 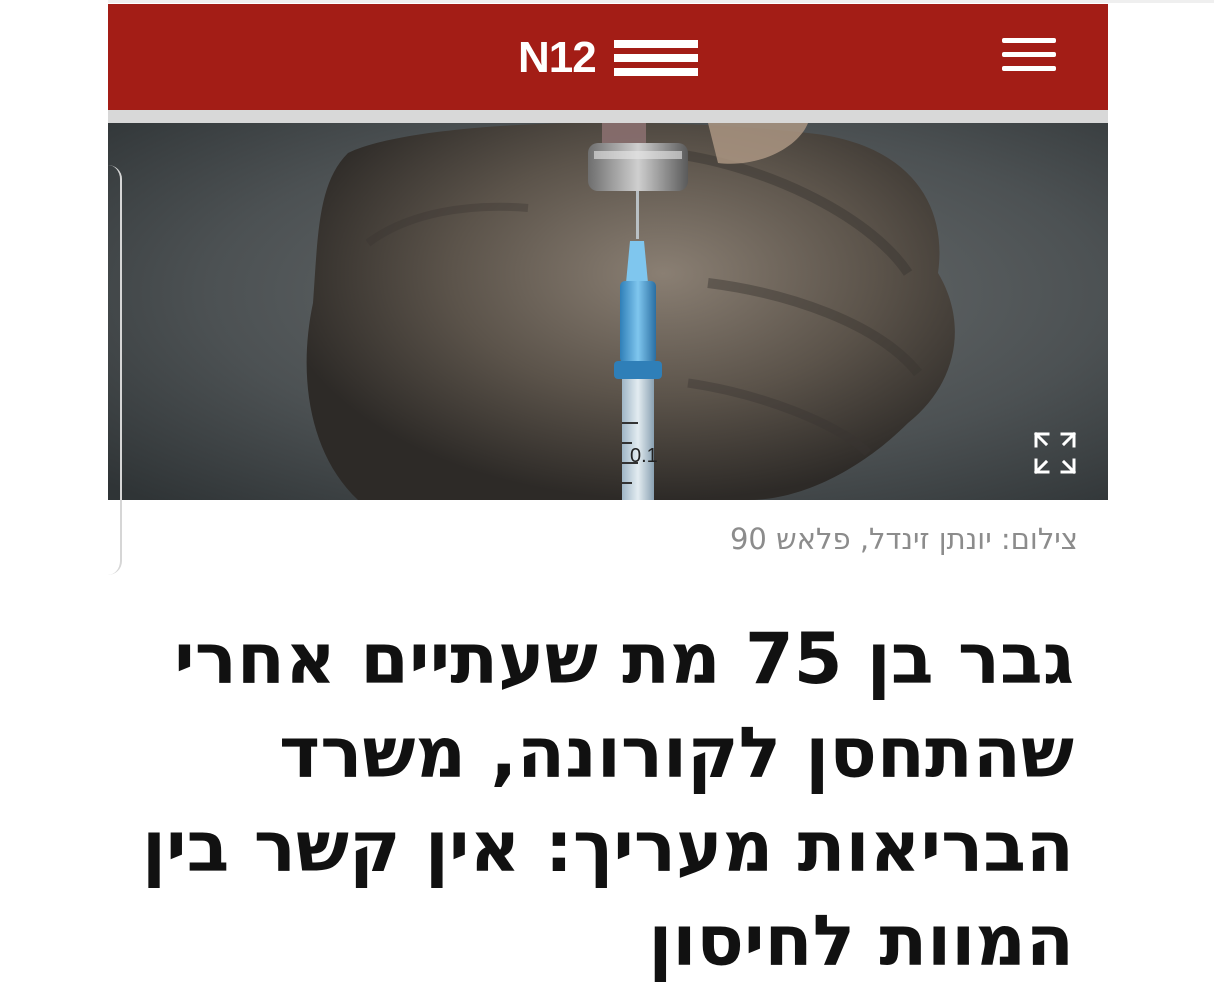 What do you see at coordinates (644, 456) in the screenshot?
I see `syringe-scale-label: 0.1` at bounding box center [644, 456].